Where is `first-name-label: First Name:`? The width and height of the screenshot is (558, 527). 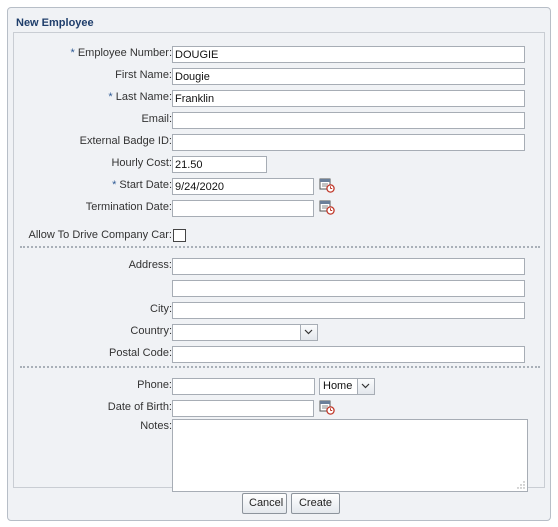 first-name-label: First Name: is located at coordinates (143, 75).